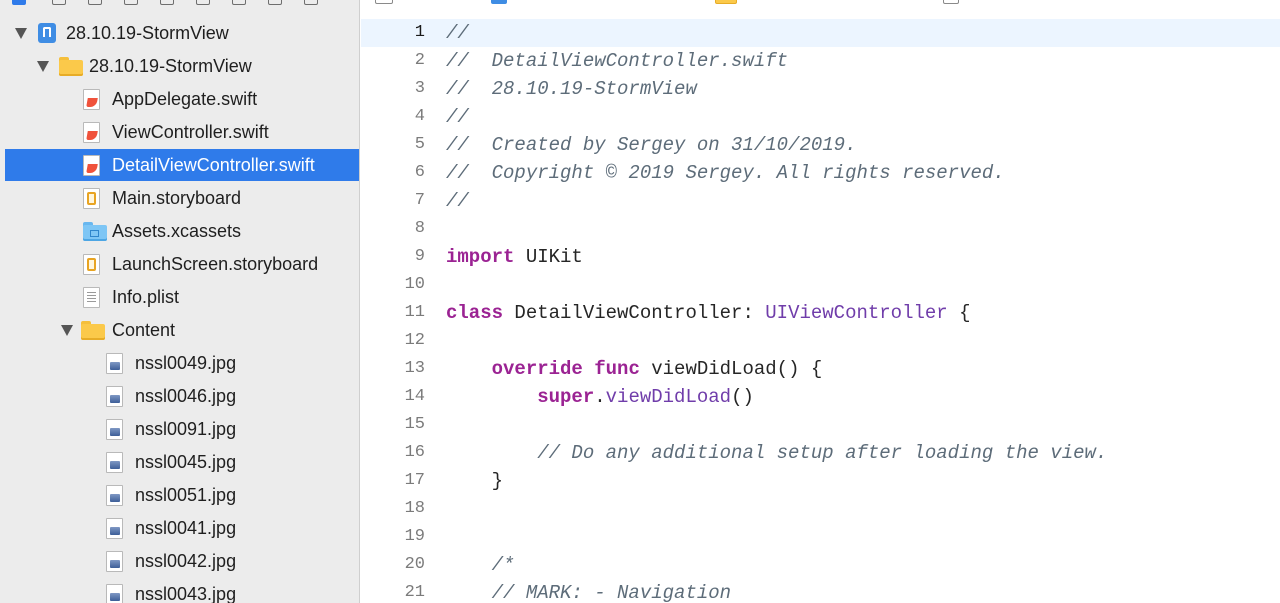  Describe the element at coordinates (275, 2) in the screenshot. I see `breakpoint-tab-icon` at that location.